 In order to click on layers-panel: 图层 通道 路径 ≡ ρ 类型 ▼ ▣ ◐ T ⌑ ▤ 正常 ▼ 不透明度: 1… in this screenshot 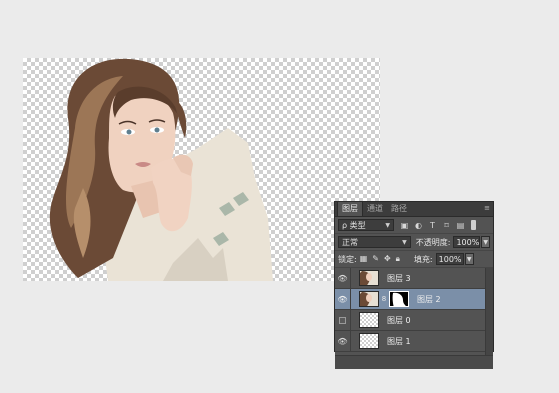, I will do `click(414, 285)`.